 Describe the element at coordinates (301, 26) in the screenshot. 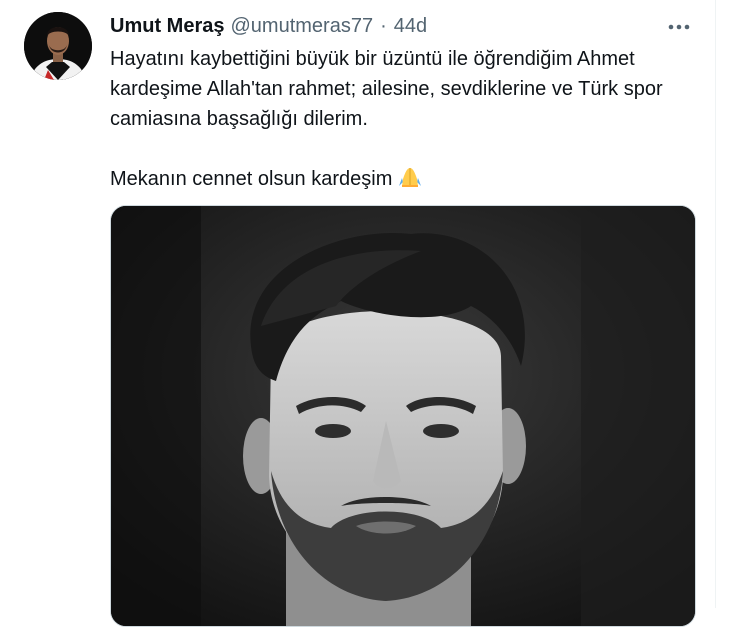

I see `author-handle: @umutmeras77` at that location.